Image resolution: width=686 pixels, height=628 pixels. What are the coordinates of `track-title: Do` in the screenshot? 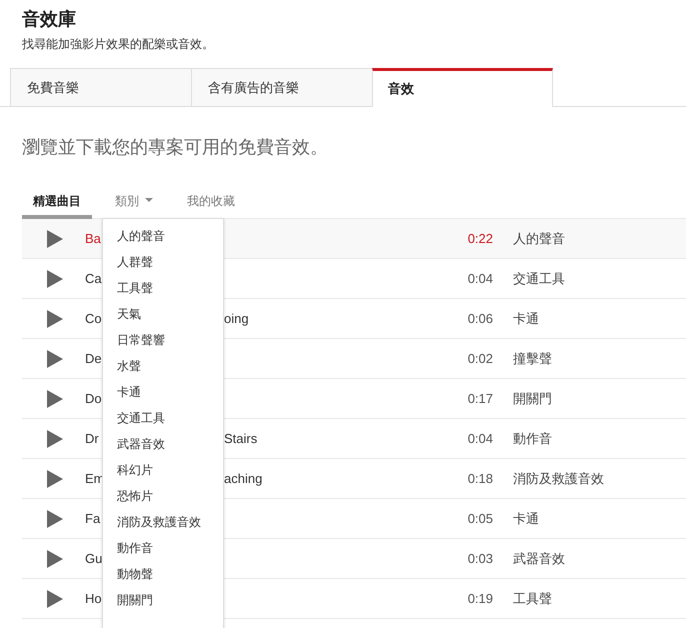 It's located at (93, 399).